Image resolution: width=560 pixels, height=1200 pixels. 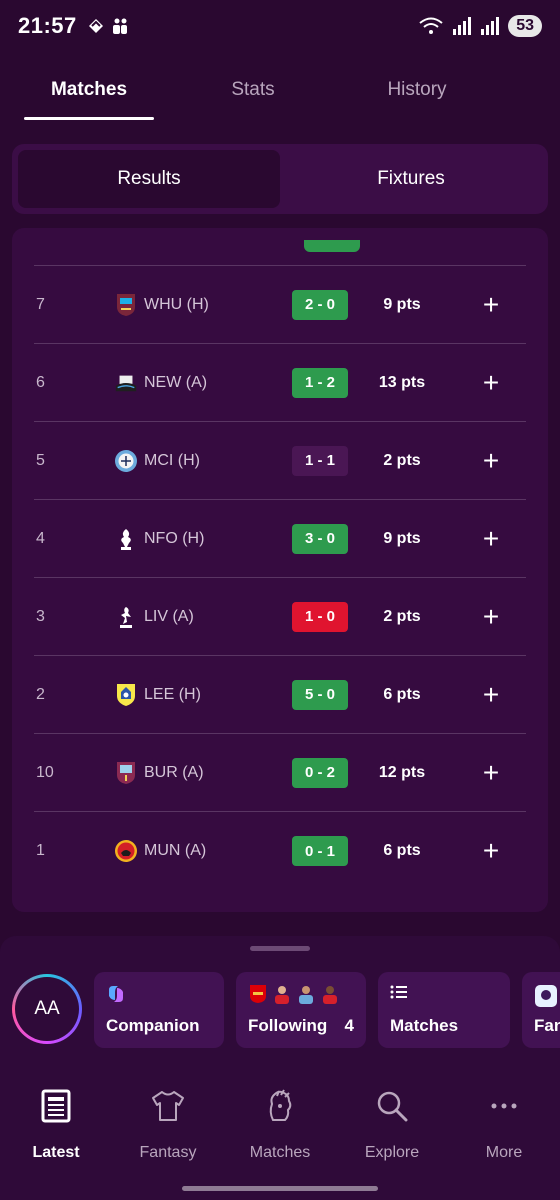 I want to click on gameweek-number: 6, so click(x=40, y=382).